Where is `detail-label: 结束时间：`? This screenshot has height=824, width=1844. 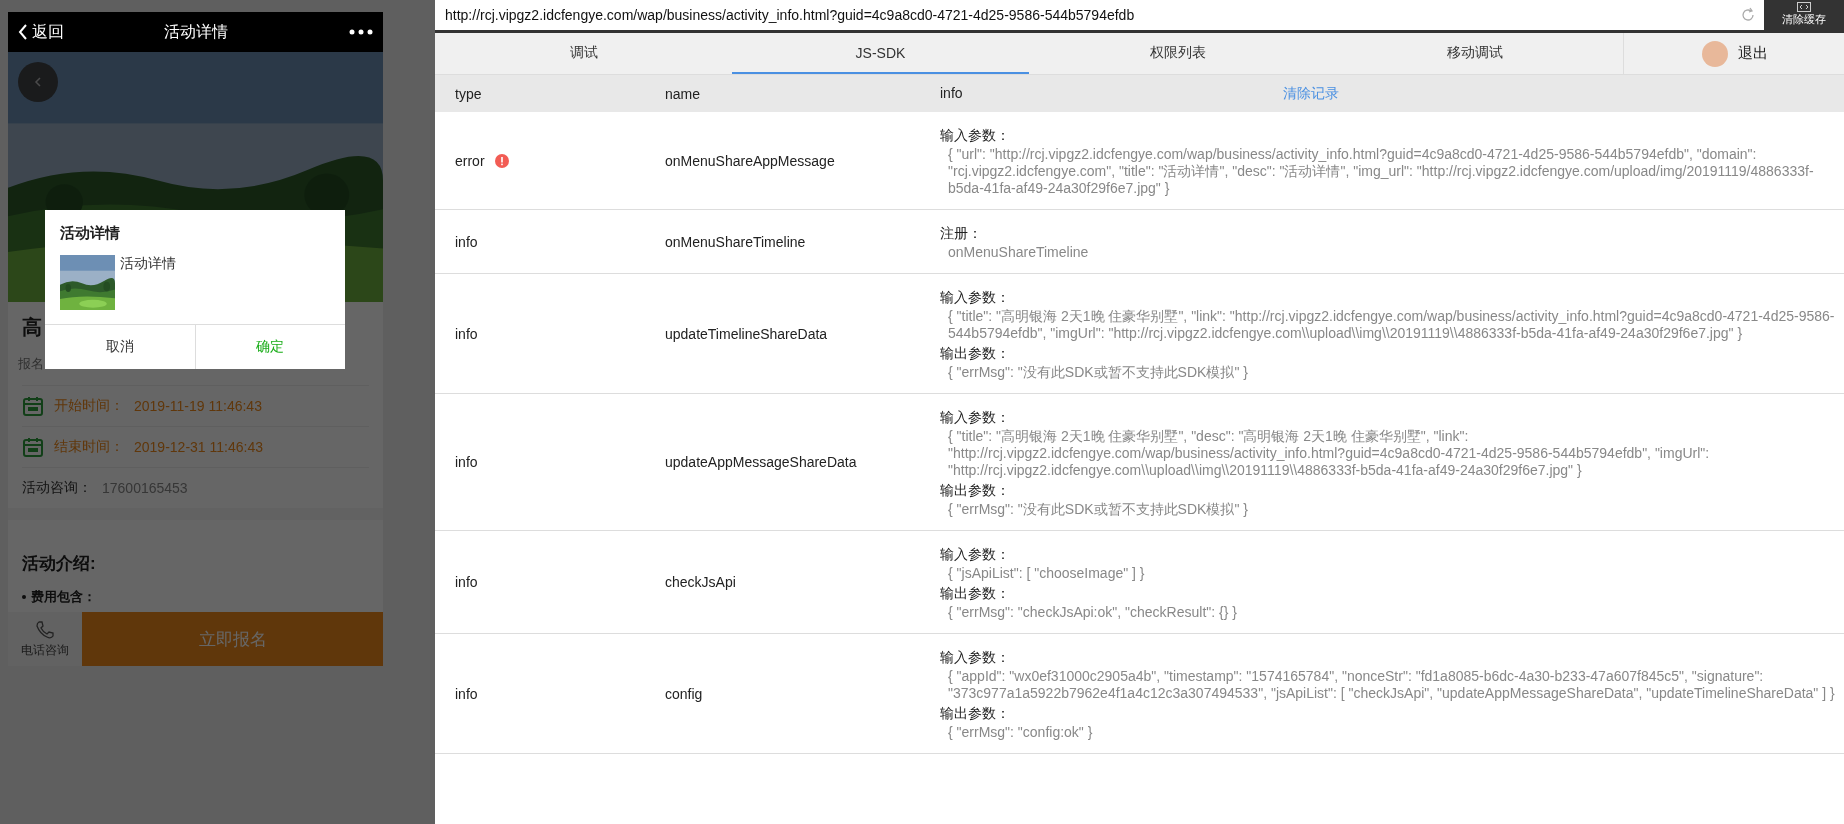 detail-label: 结束时间： is located at coordinates (89, 447).